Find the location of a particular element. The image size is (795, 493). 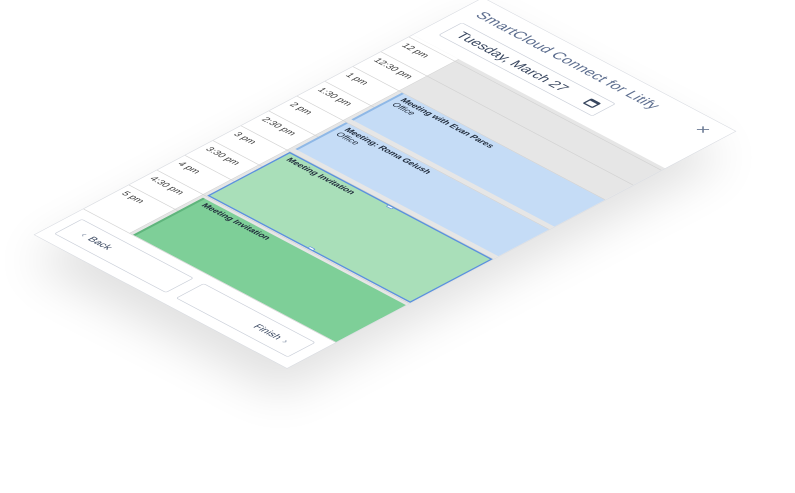

finish-label: Finish is located at coordinates (268, 331).